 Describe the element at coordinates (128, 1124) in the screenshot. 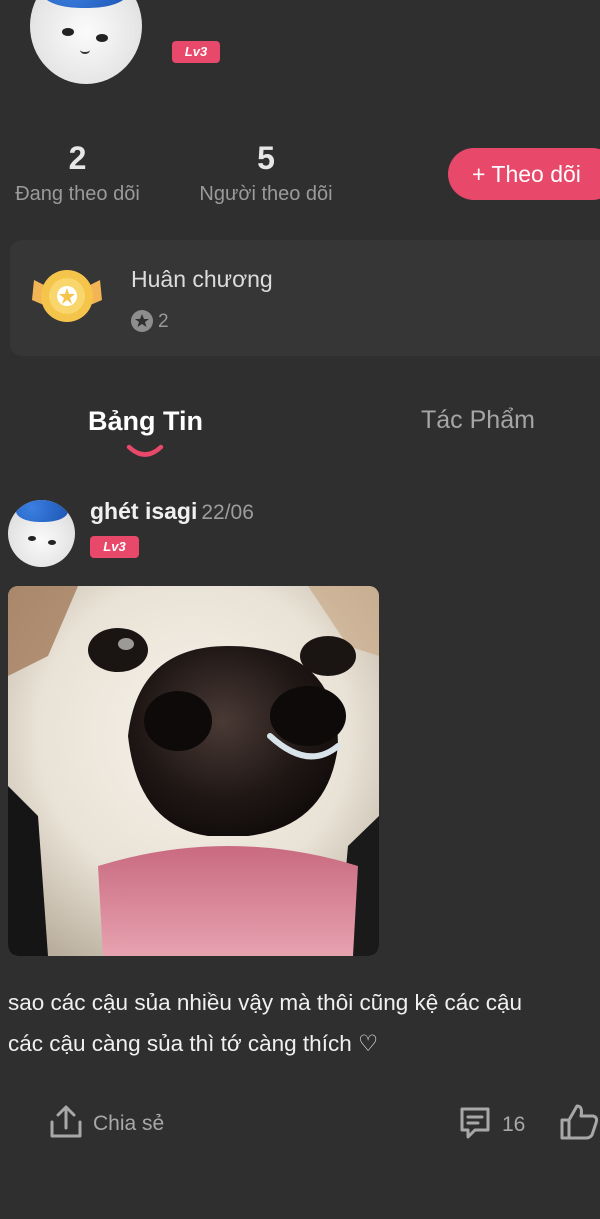

I see `share-button-label: Chia sẻ` at that location.